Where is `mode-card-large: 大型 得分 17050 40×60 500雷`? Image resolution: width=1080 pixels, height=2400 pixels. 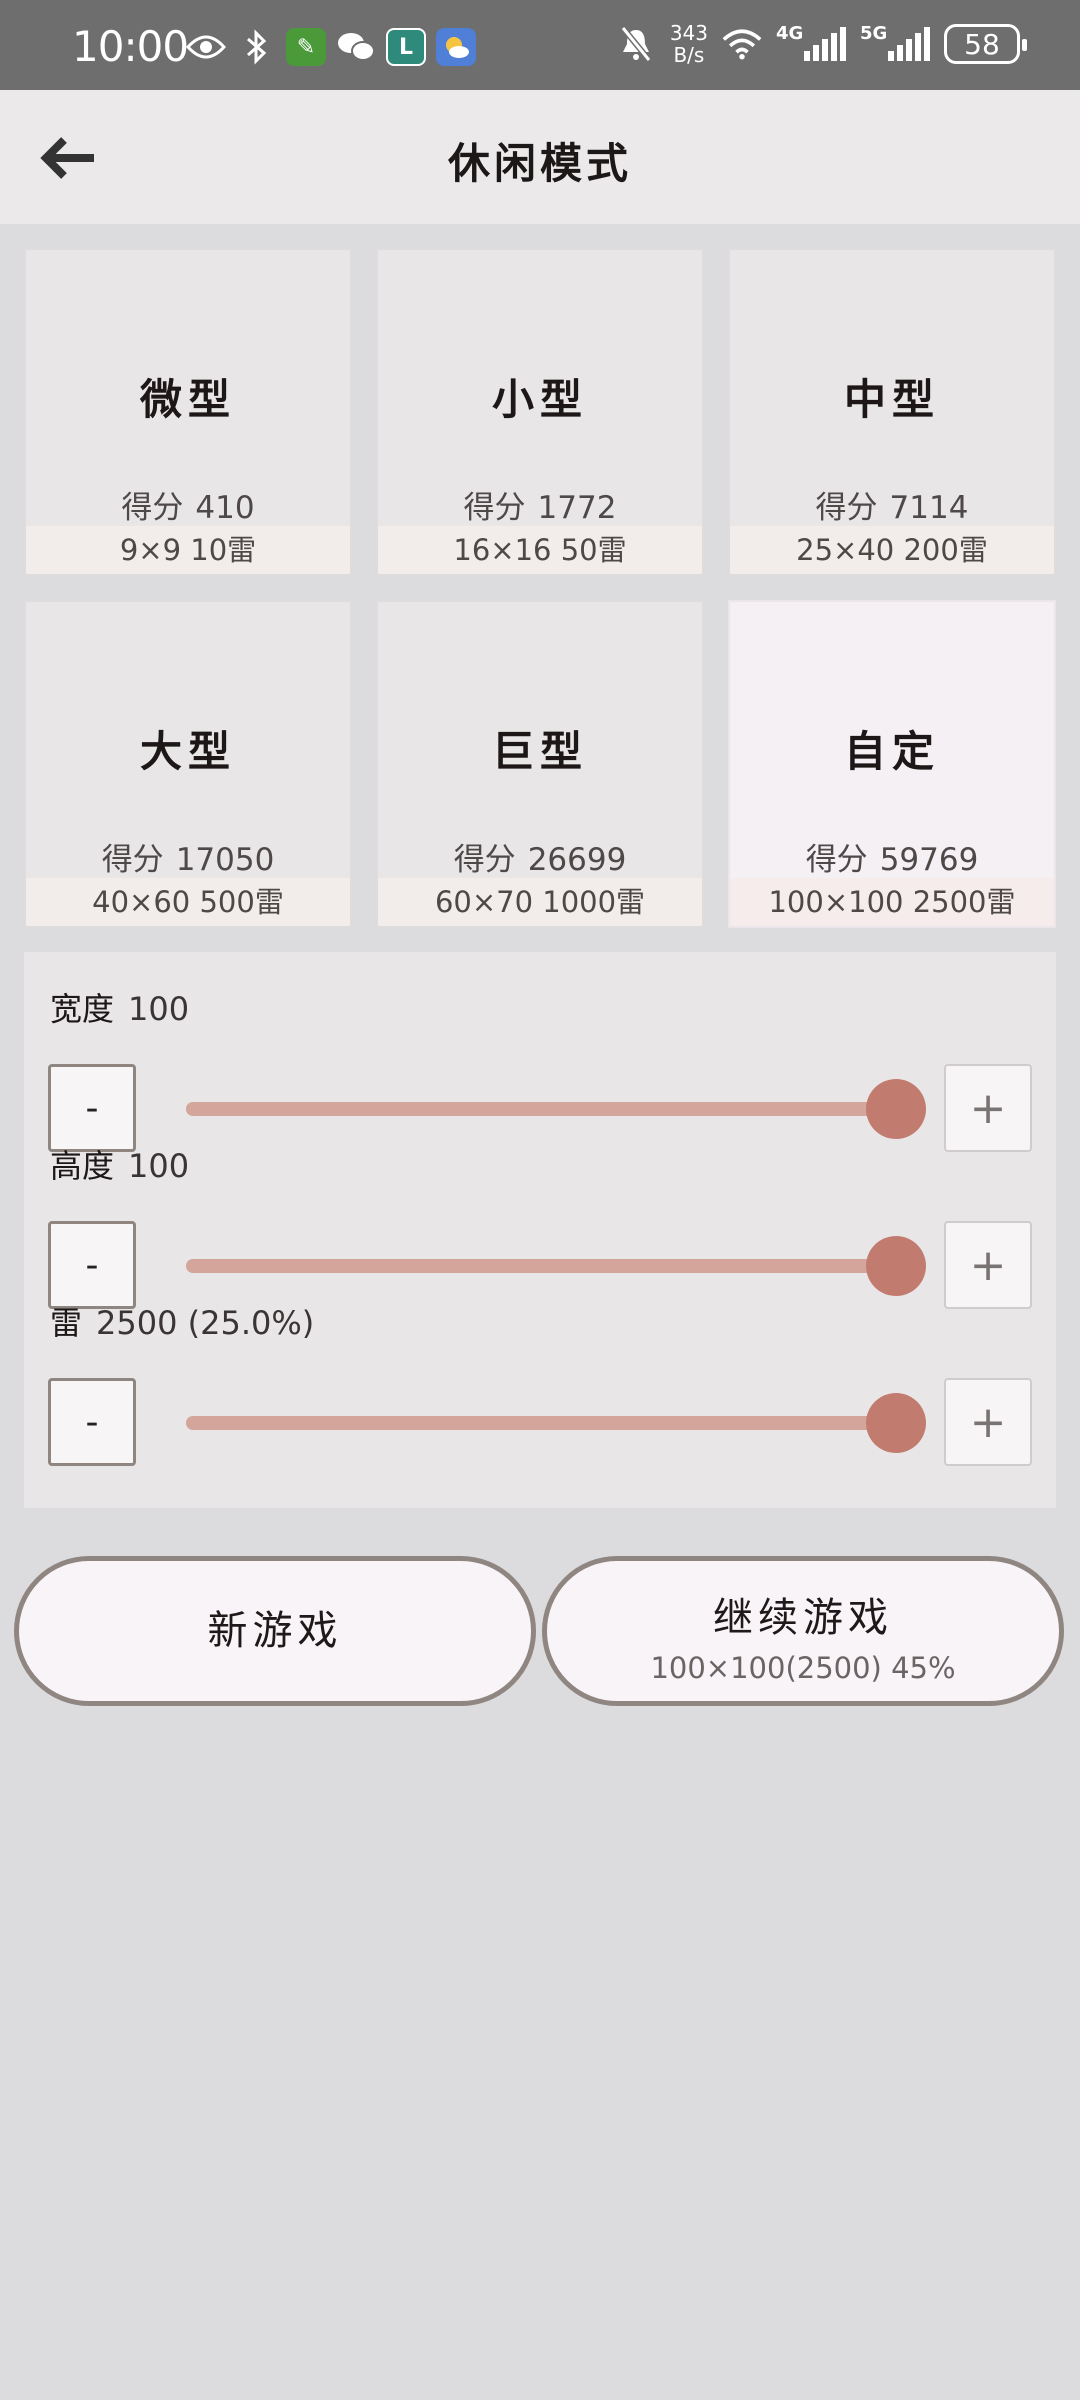
mode-card-large: 大型 得分 17050 40×60 500雷 is located at coordinates (188, 764).